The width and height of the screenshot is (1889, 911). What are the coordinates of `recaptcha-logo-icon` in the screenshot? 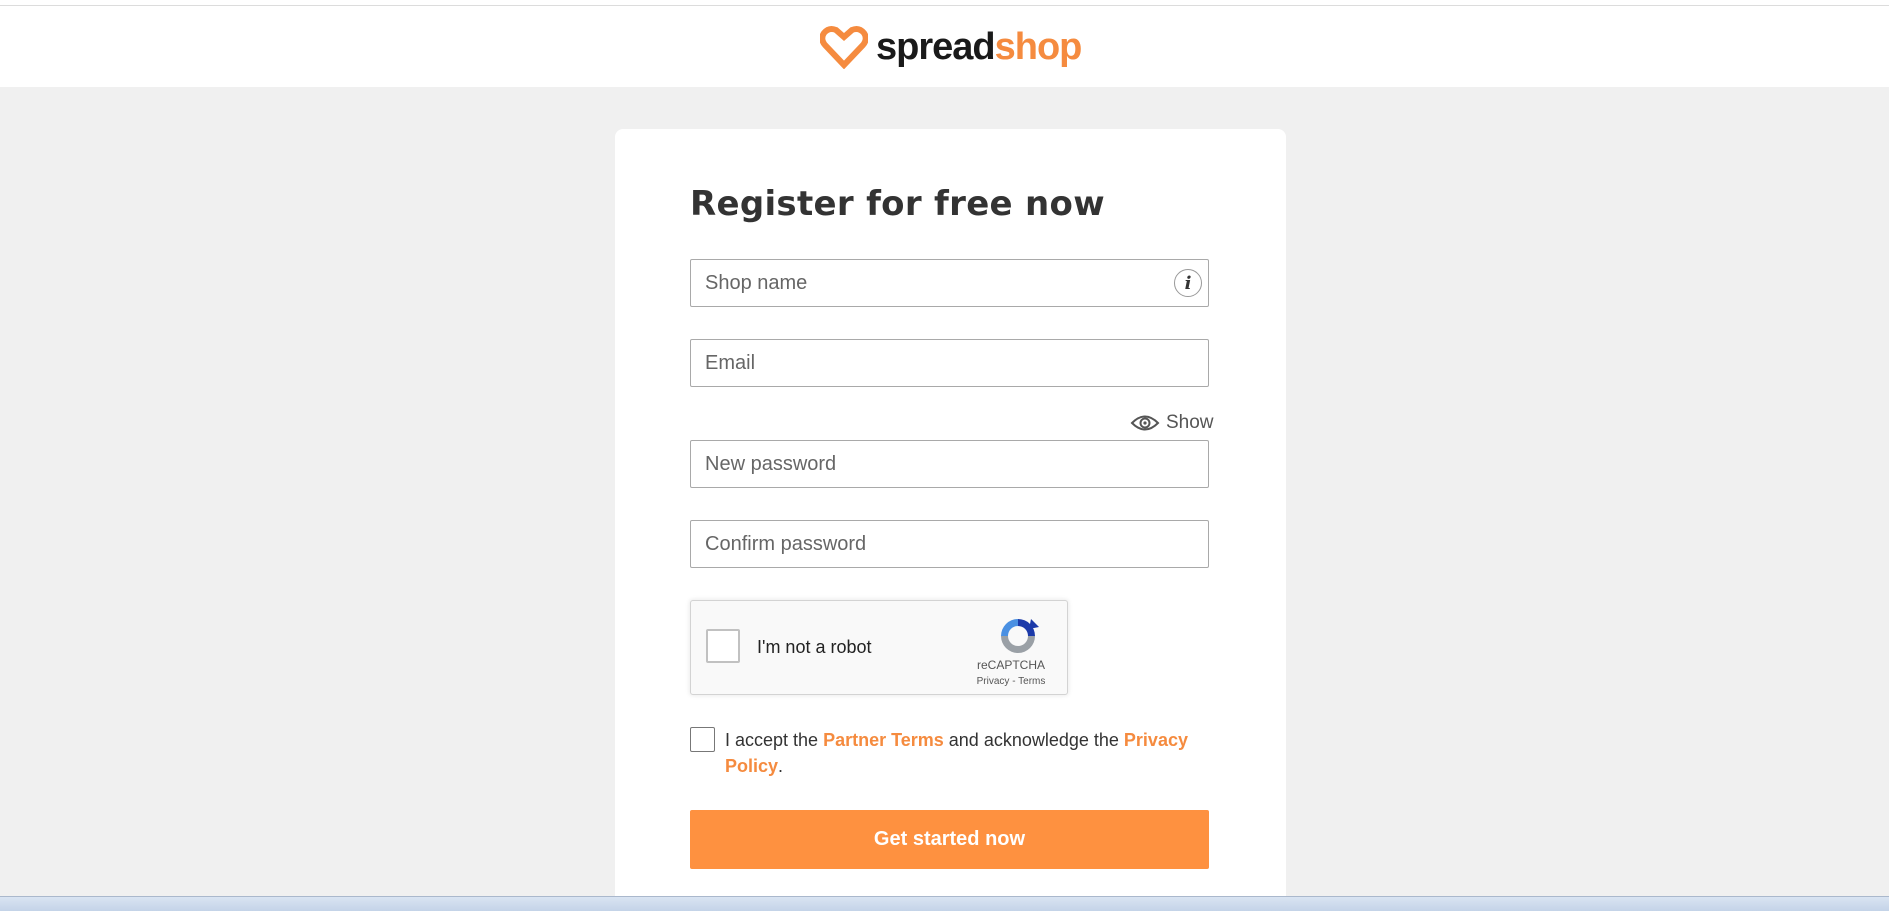 It's located at (1020, 636).